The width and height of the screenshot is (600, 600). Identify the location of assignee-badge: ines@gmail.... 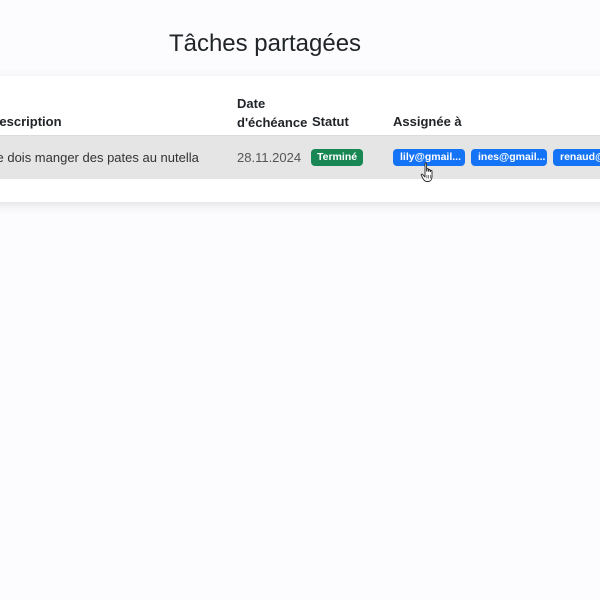
(509, 157).